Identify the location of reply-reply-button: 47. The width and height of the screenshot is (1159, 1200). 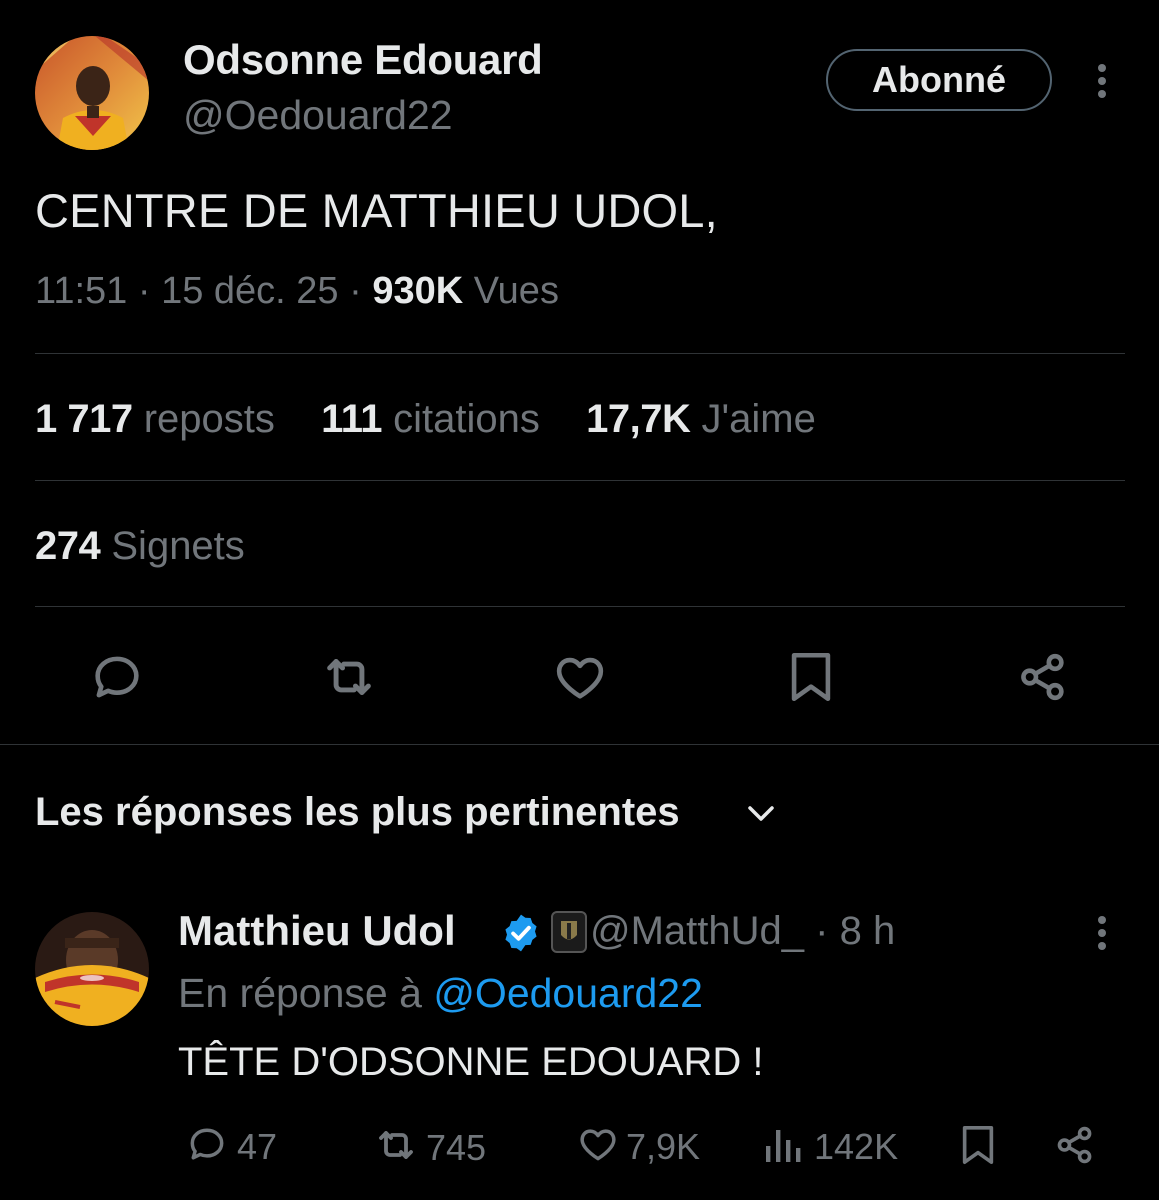
(231, 1146).